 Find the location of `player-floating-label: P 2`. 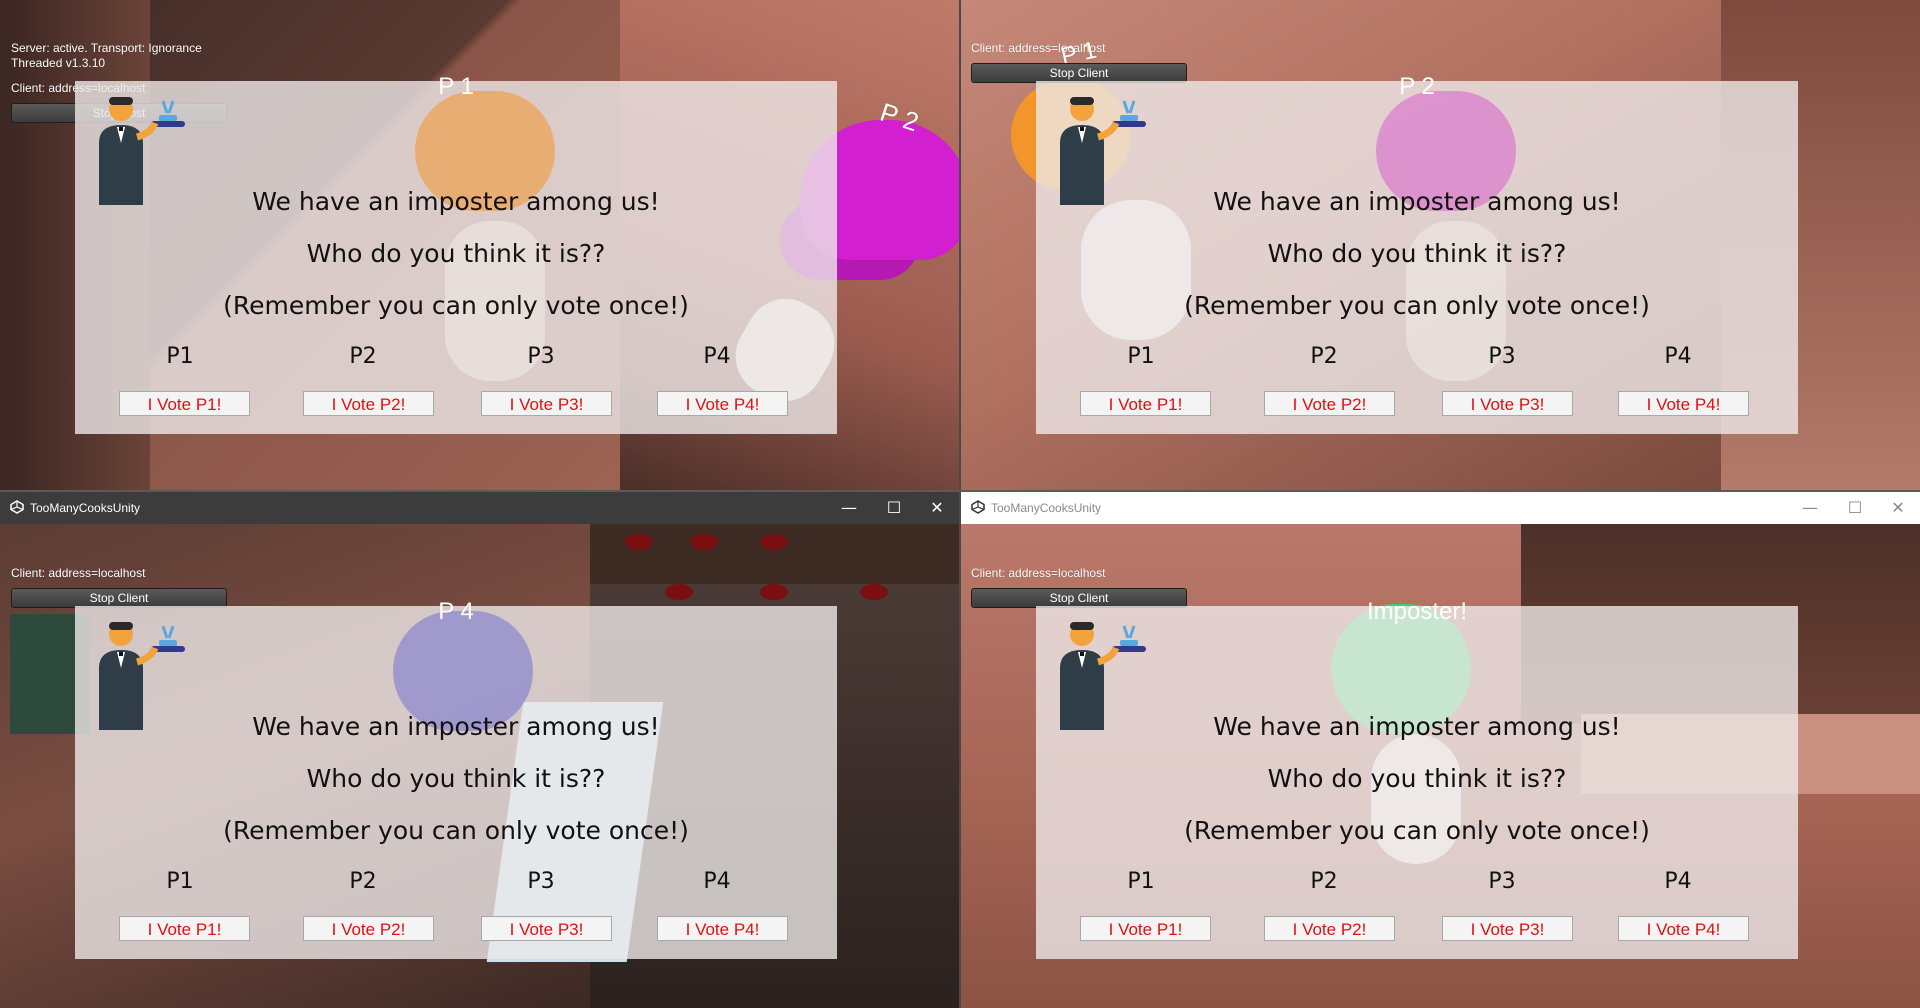

player-floating-label: P 2 is located at coordinates (899, 117).